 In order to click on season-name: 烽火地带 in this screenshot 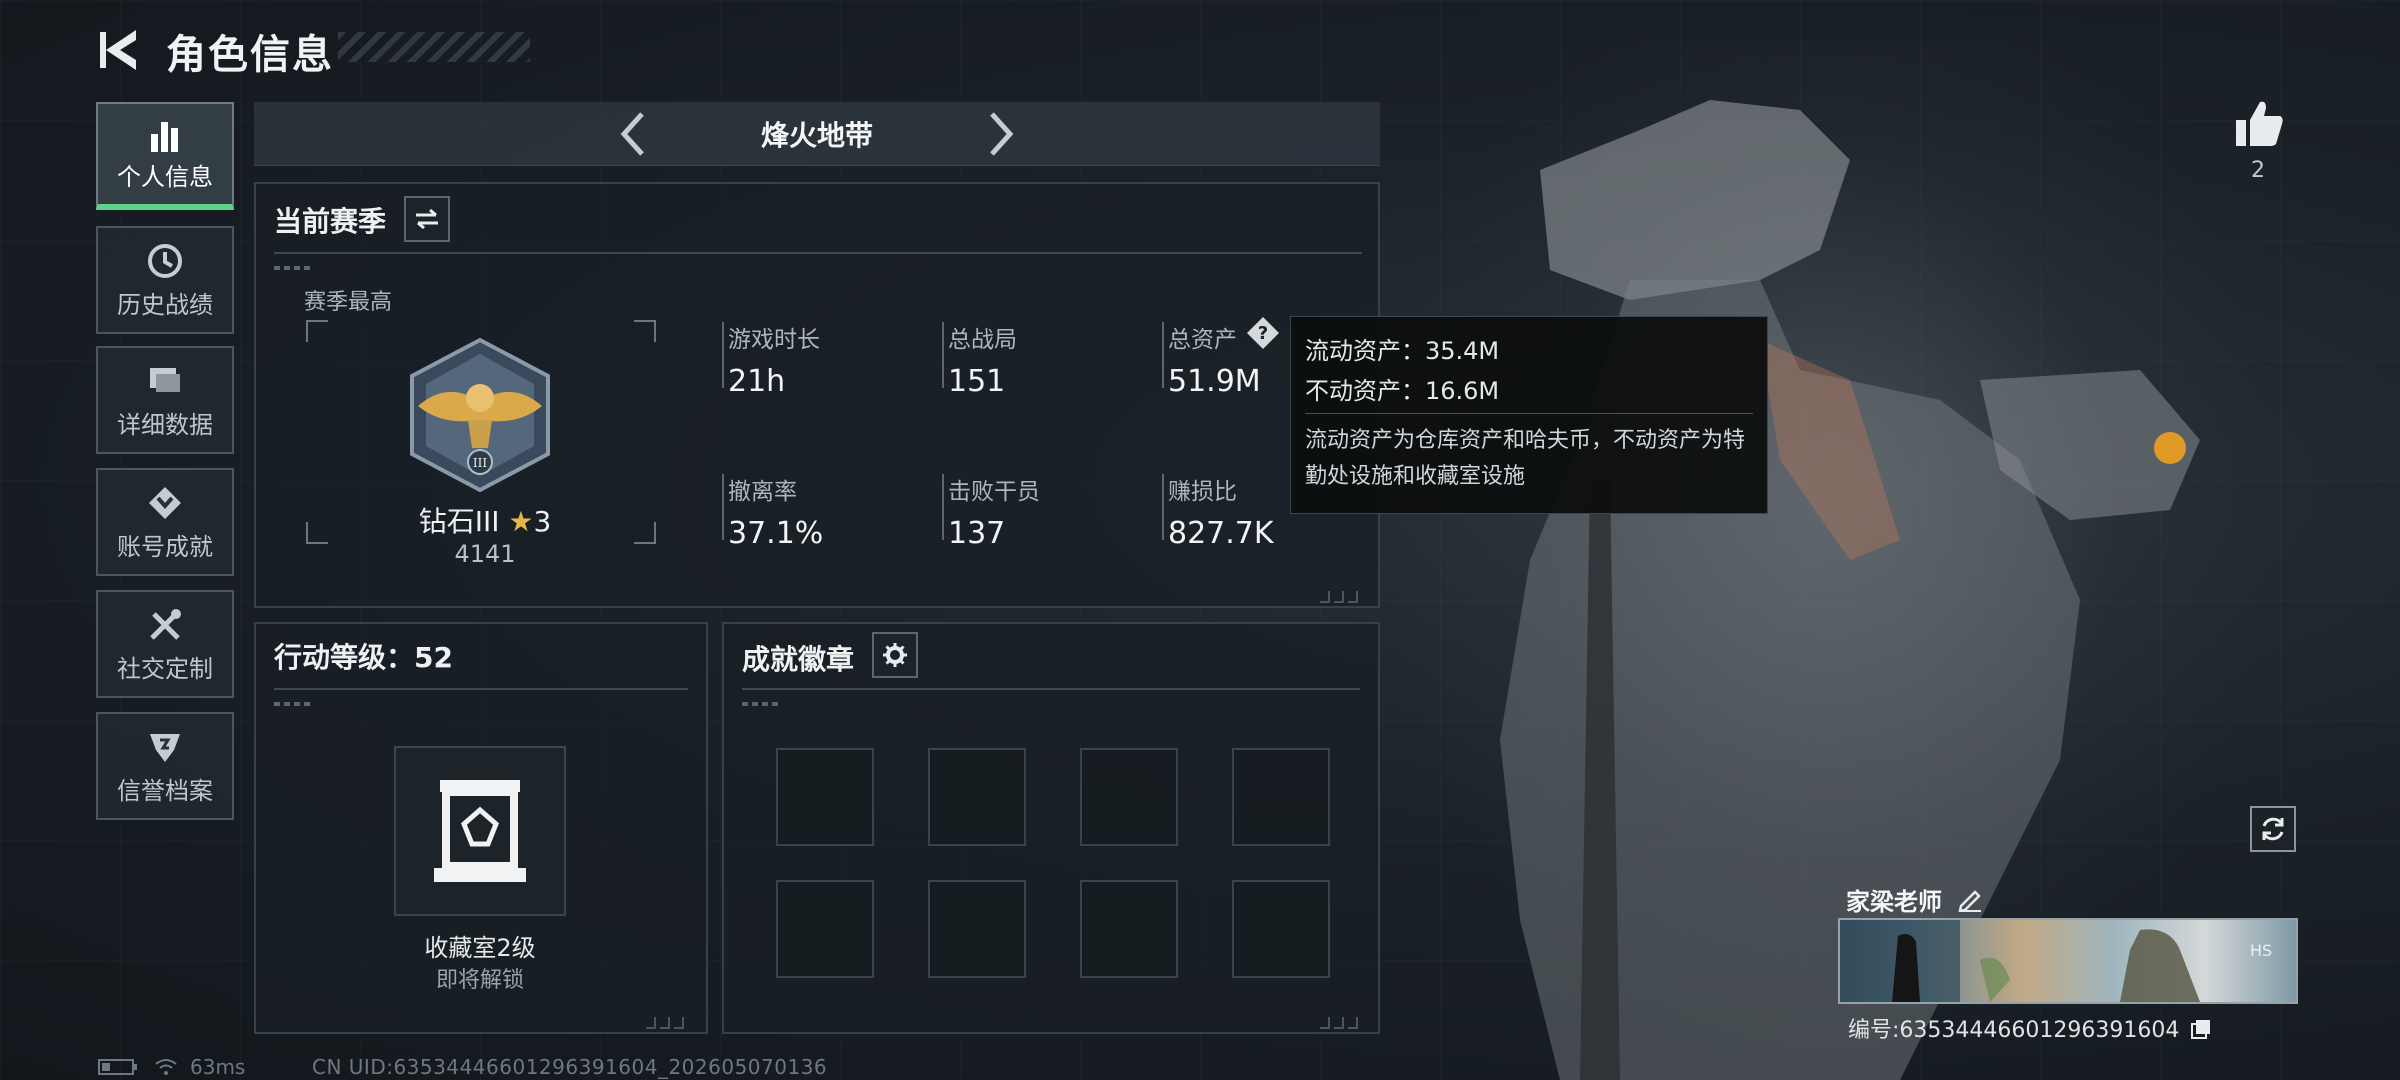, I will do `click(816, 135)`.